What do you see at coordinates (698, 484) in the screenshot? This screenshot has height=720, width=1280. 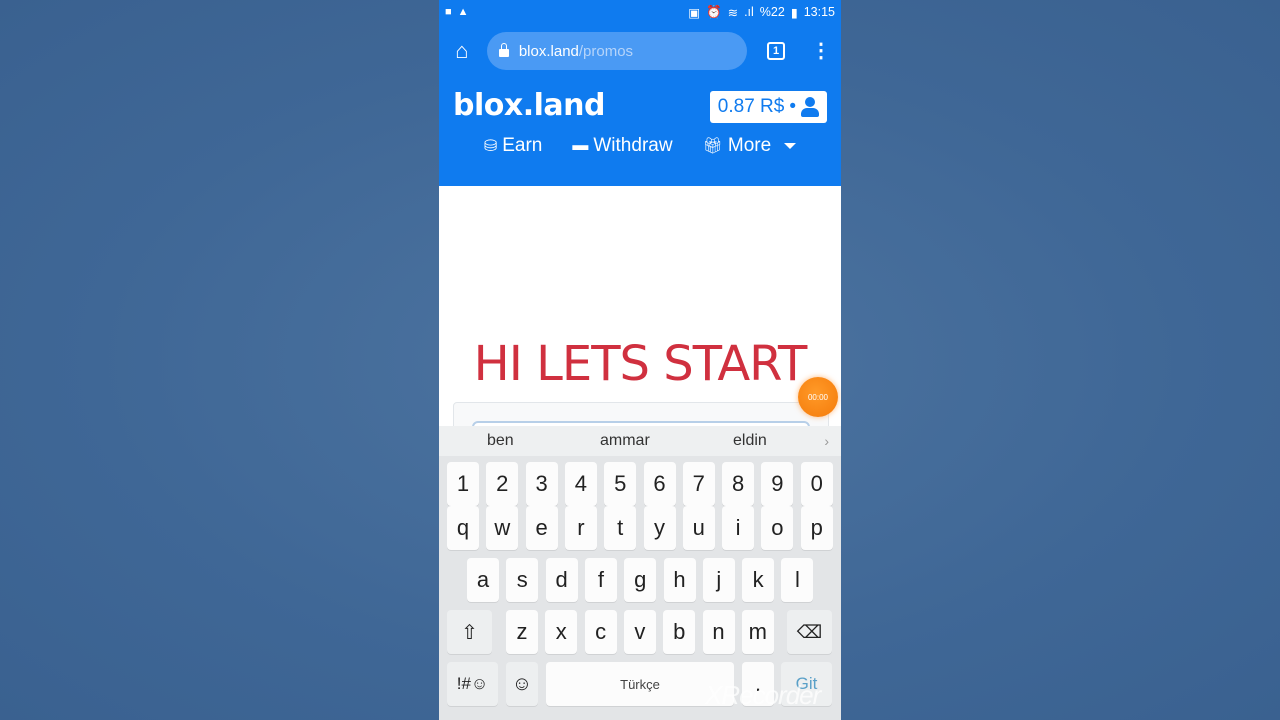 I see `key-7: 7` at bounding box center [698, 484].